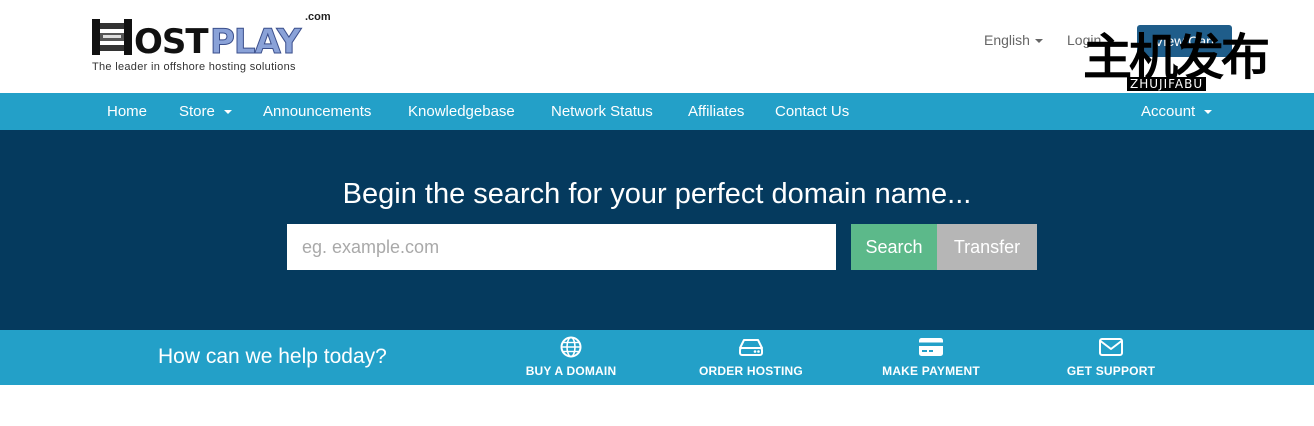  I want to click on get-support-label: GET SUPPORT, so click(1111, 371).